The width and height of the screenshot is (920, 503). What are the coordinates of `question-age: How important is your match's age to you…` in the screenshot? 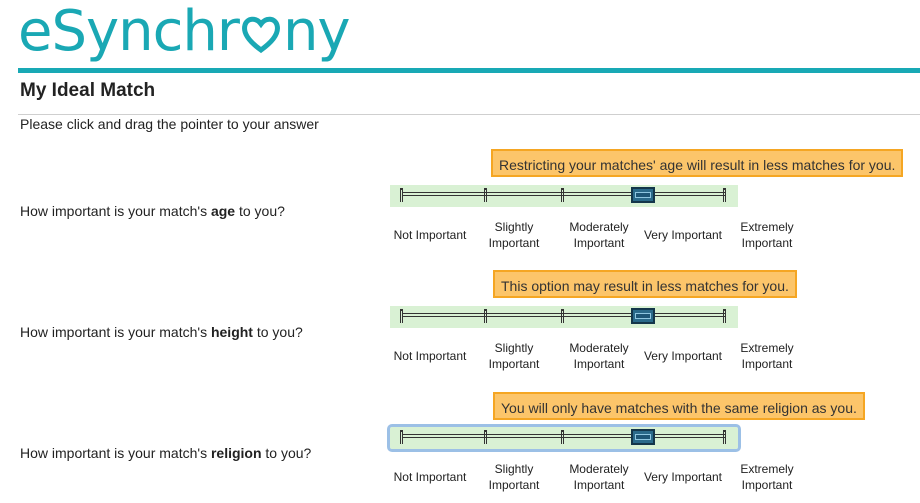 It's located at (152, 211).